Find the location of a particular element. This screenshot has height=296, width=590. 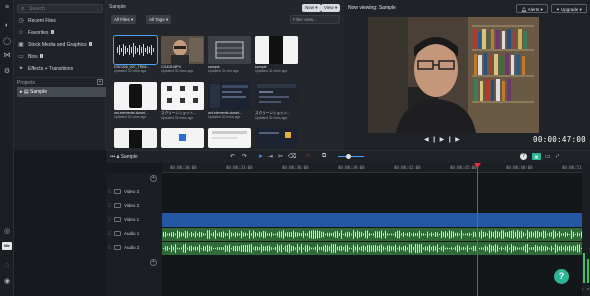

chat-icon: ◯ is located at coordinates (7, 42).